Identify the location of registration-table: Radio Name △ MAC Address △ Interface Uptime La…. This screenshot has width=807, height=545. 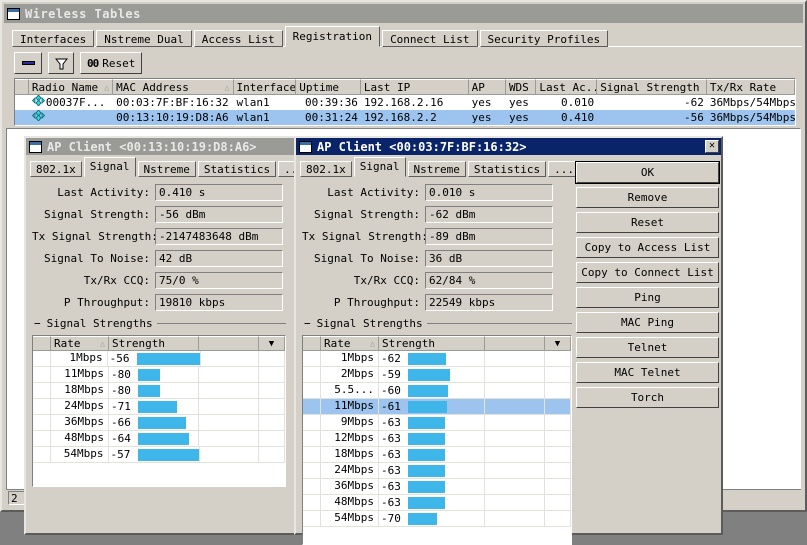
(405, 102).